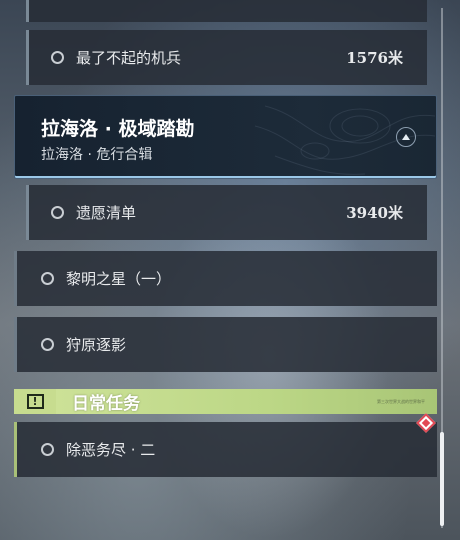 The height and width of the screenshot is (540, 460). What do you see at coordinates (111, 450) in the screenshot?
I see `quest-label: 除恶务尽 · 二` at bounding box center [111, 450].